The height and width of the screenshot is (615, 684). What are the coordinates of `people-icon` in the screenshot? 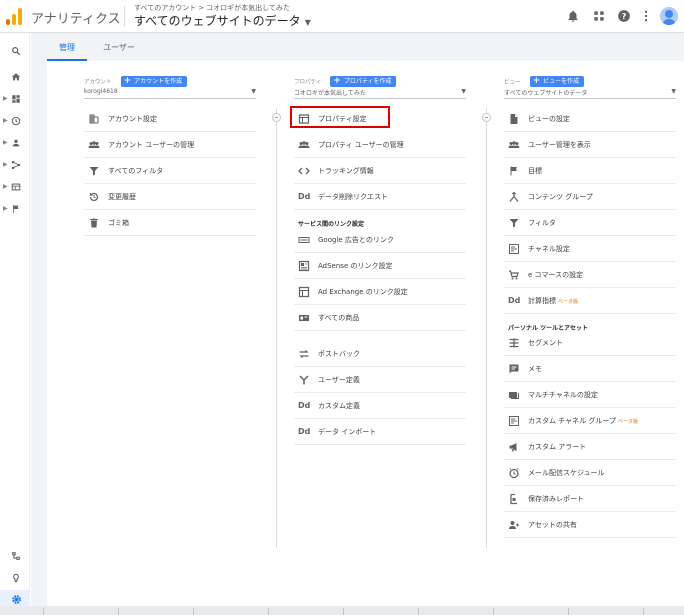 It's located at (94, 144).